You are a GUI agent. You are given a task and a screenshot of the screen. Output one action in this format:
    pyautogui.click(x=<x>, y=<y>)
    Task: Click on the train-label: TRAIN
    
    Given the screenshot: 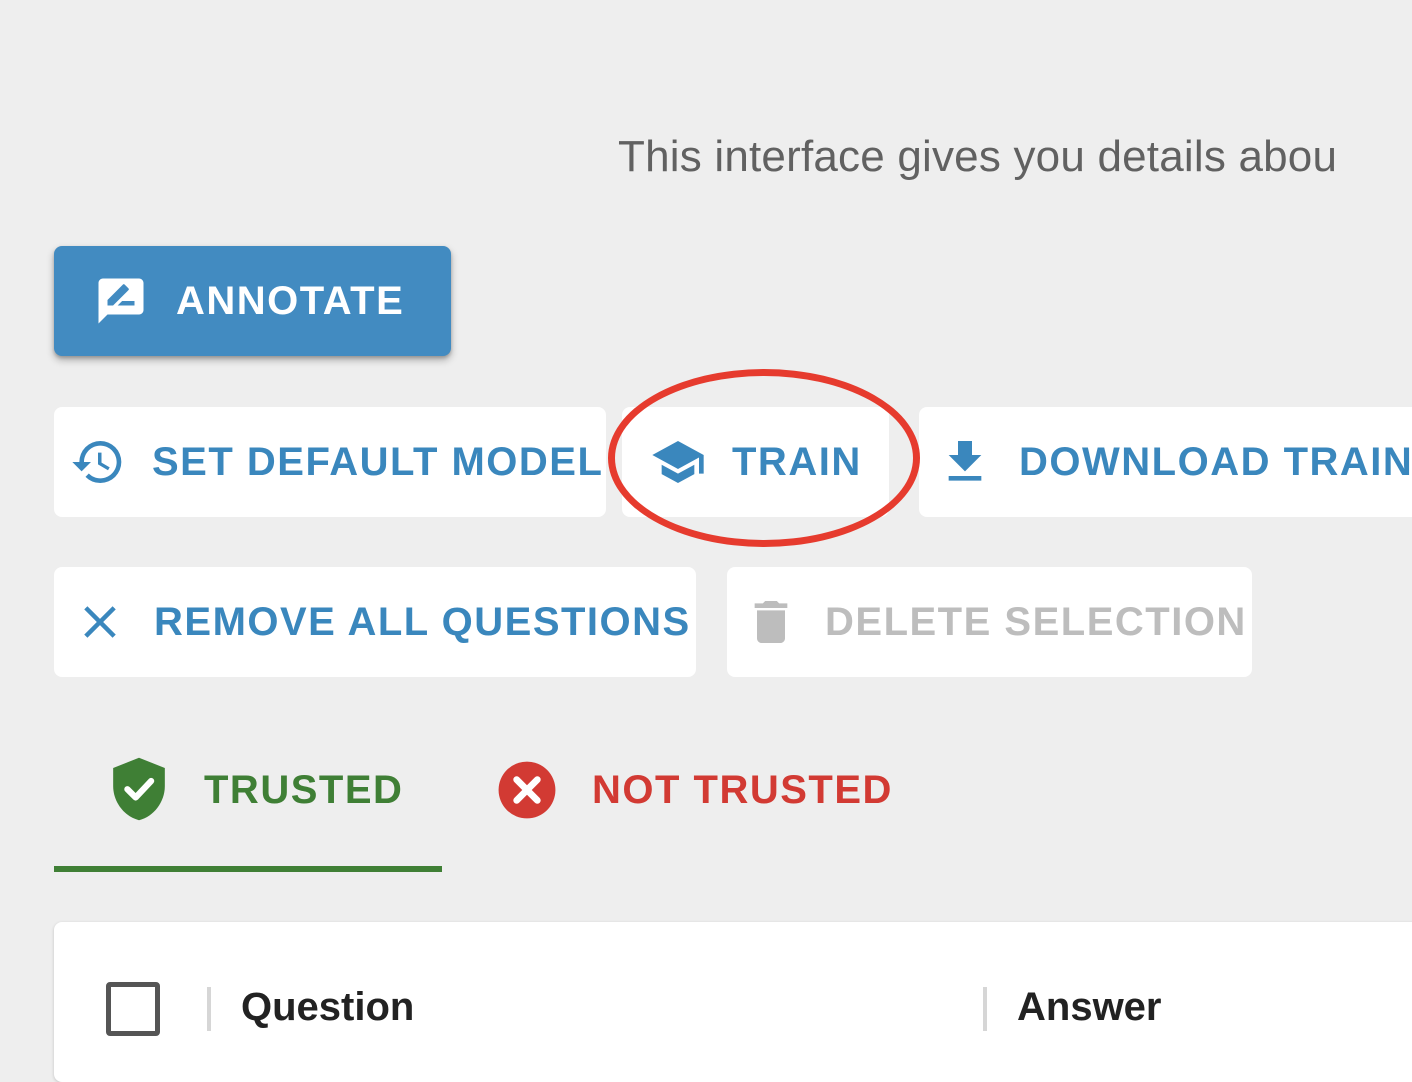 What is the action you would take?
    pyautogui.click(x=797, y=461)
    